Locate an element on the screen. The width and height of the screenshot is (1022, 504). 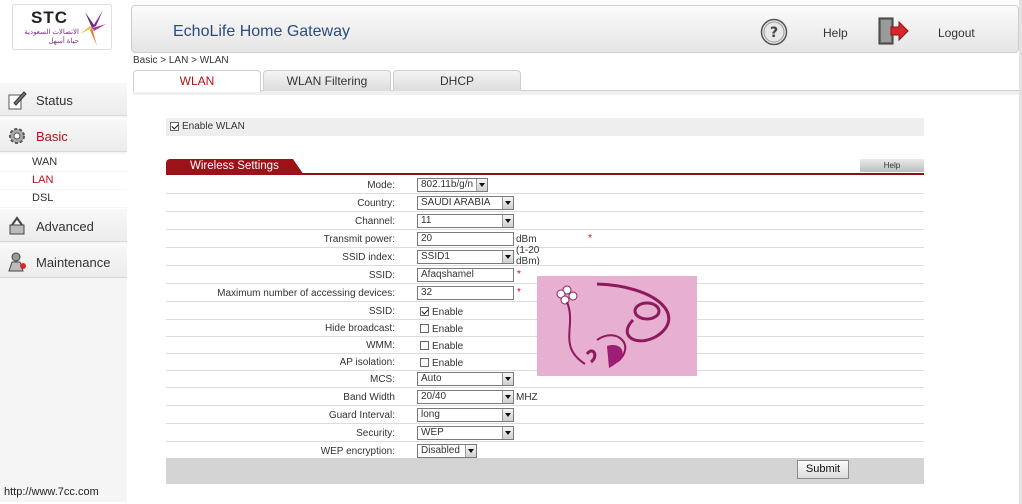
max-devices-input: 32 is located at coordinates (465, 293).